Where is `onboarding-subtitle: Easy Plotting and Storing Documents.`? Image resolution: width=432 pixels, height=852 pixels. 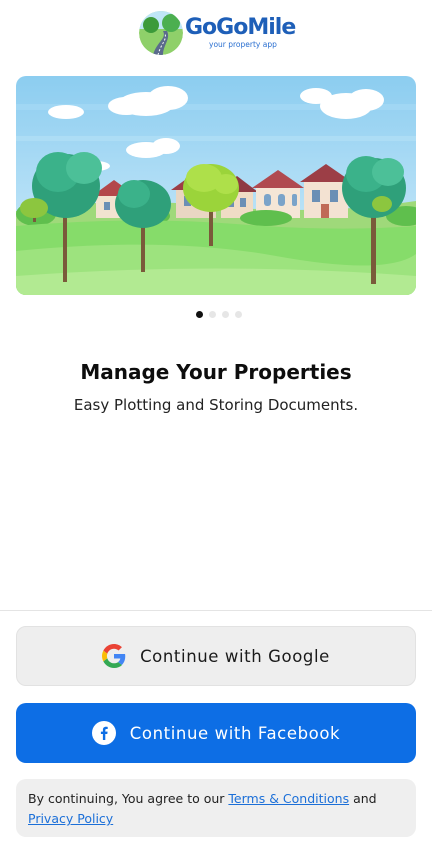 onboarding-subtitle: Easy Plotting and Storing Documents. is located at coordinates (216, 405).